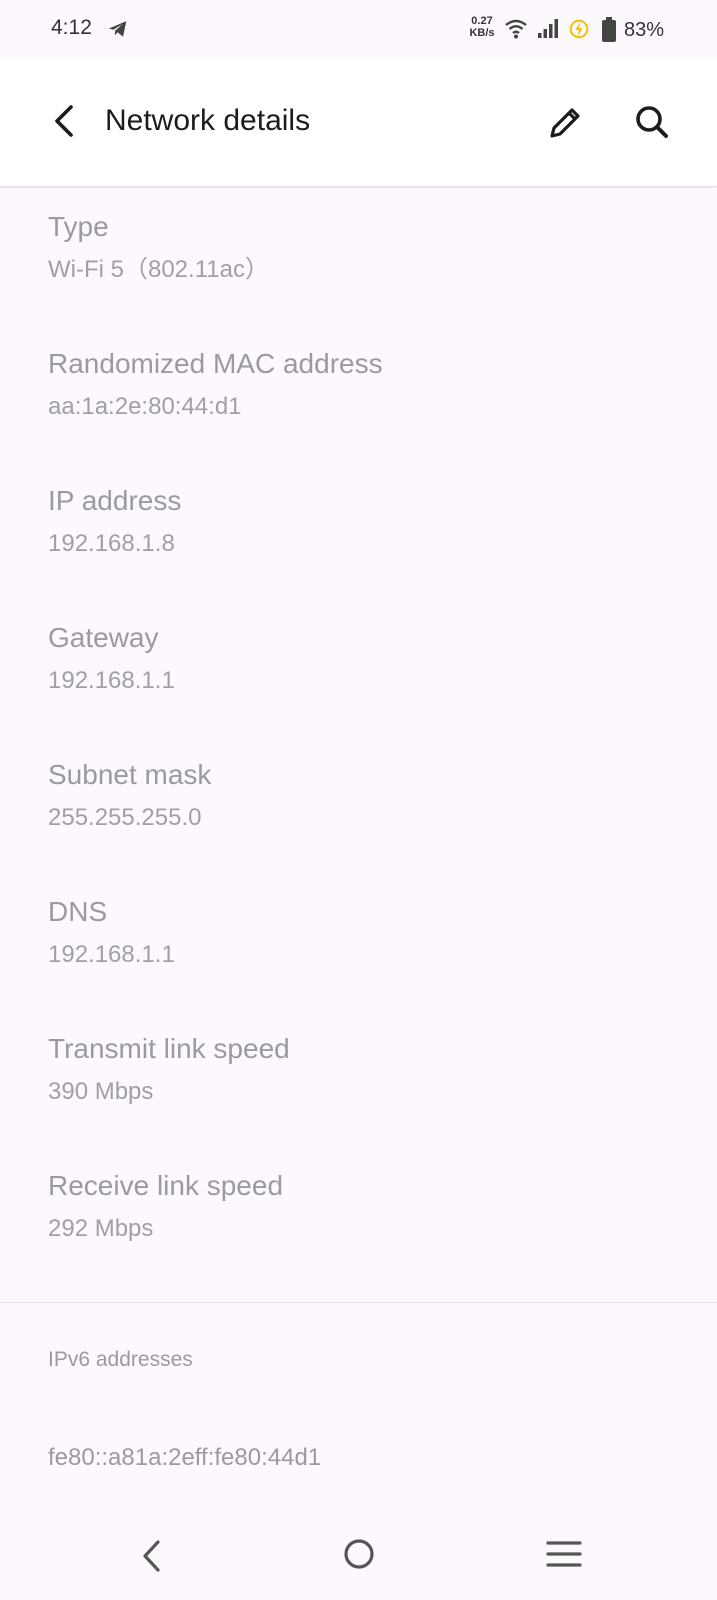  What do you see at coordinates (169, 1048) in the screenshot?
I see `detail-label: Transmit link speed` at bounding box center [169, 1048].